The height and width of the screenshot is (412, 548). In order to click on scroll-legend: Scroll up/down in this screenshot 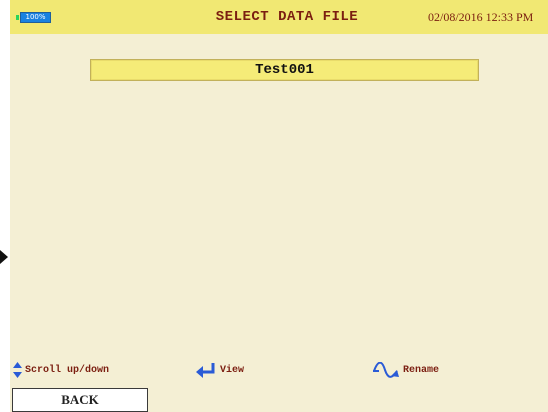, I will do `click(61, 370)`.